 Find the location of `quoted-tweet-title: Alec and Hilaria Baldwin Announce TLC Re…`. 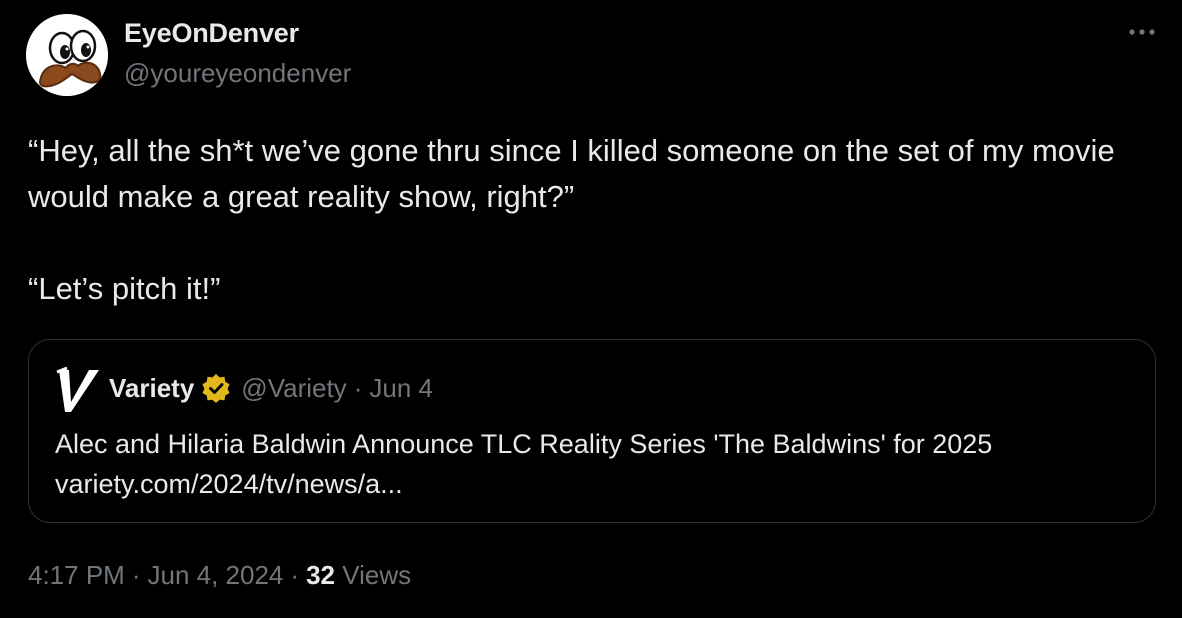

quoted-tweet-title: Alec and Hilaria Baldwin Announce TLC Re… is located at coordinates (524, 444).